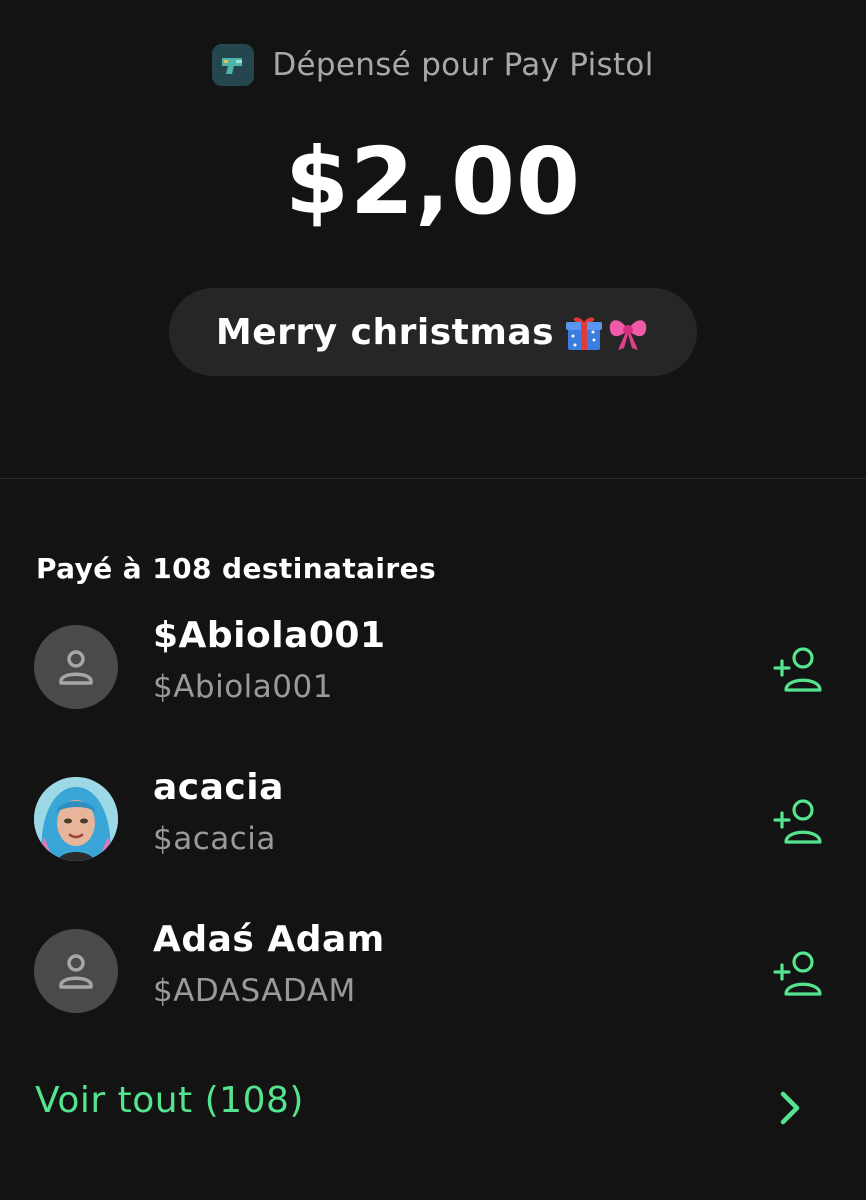  I want to click on recipient-name: Adaś Adam, so click(269, 939).